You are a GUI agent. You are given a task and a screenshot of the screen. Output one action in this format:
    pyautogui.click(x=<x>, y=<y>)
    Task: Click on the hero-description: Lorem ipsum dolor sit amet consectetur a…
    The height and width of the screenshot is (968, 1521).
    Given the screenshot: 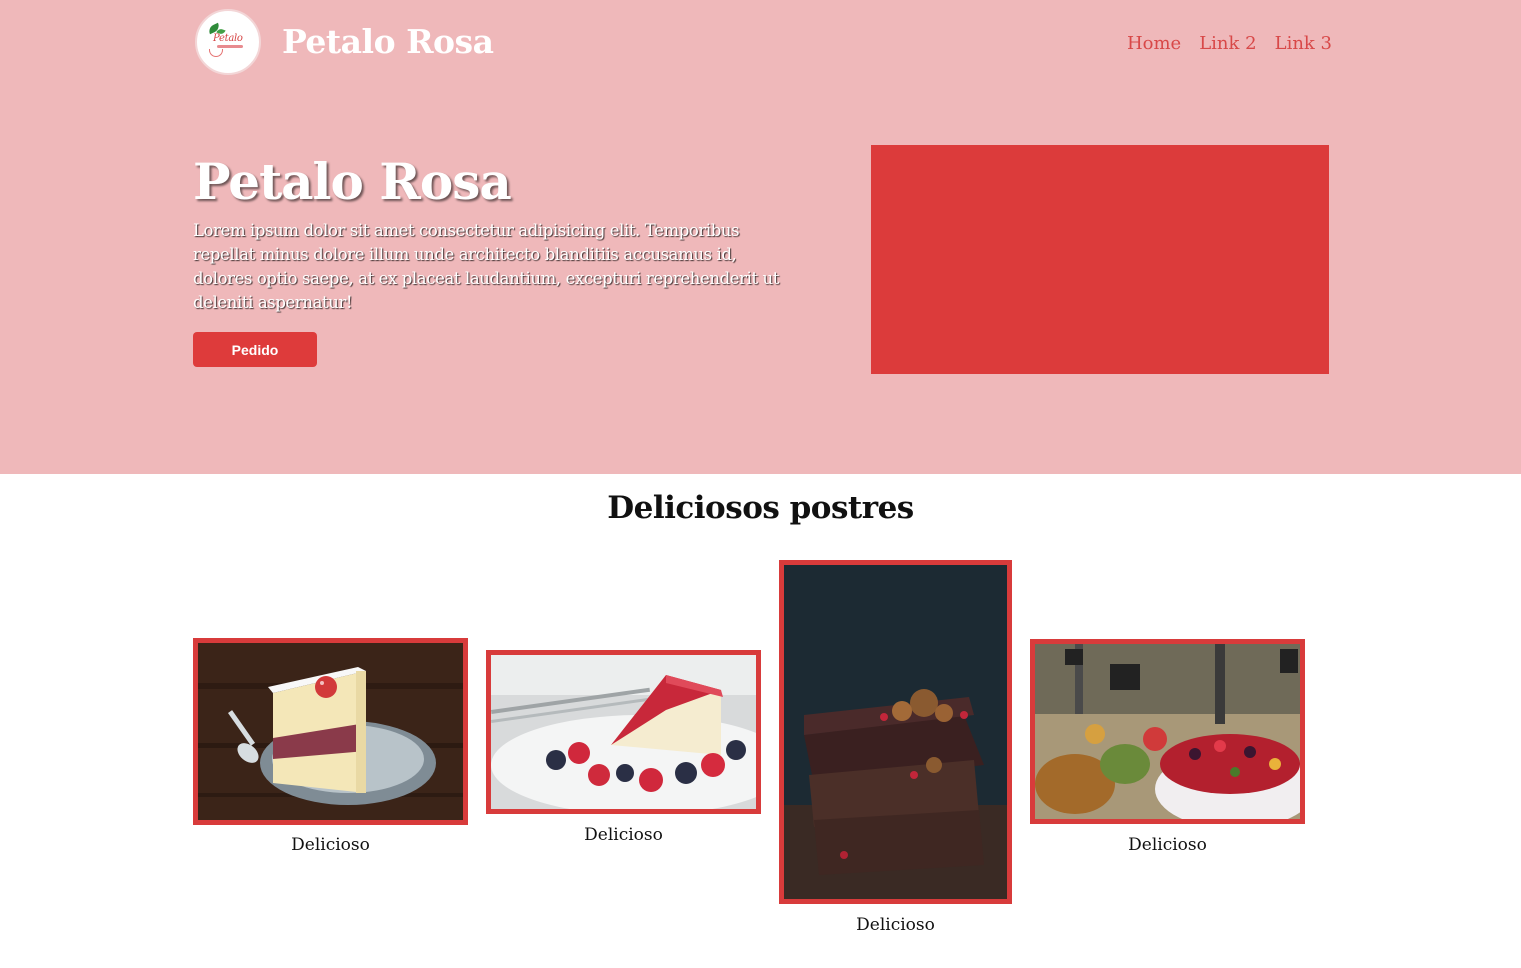 What is the action you would take?
    pyautogui.click(x=486, y=266)
    